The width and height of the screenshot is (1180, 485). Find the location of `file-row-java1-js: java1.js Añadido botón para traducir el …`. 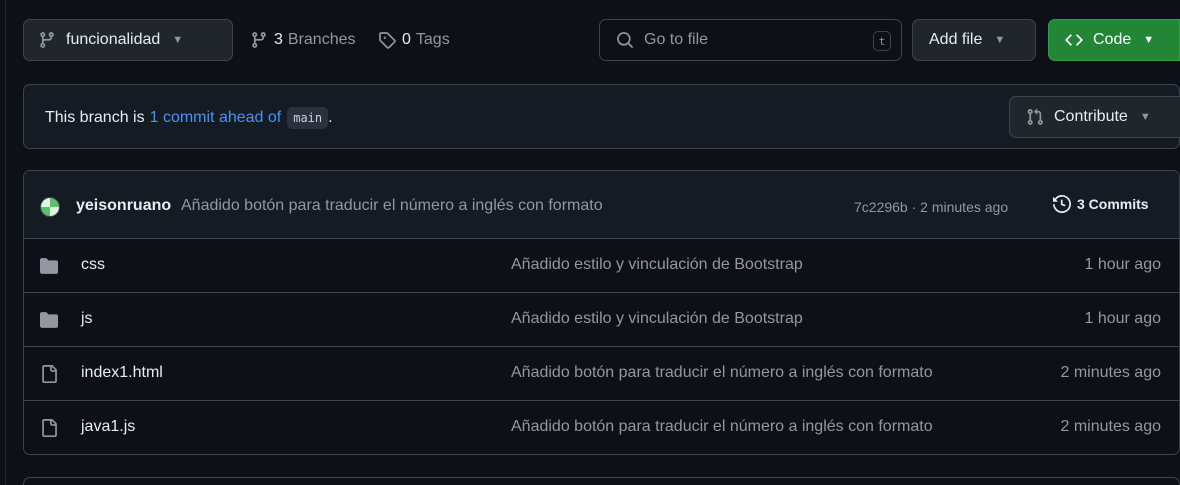

file-row-java1-js: java1.js Añadido botón para traducir el … is located at coordinates (601, 427).